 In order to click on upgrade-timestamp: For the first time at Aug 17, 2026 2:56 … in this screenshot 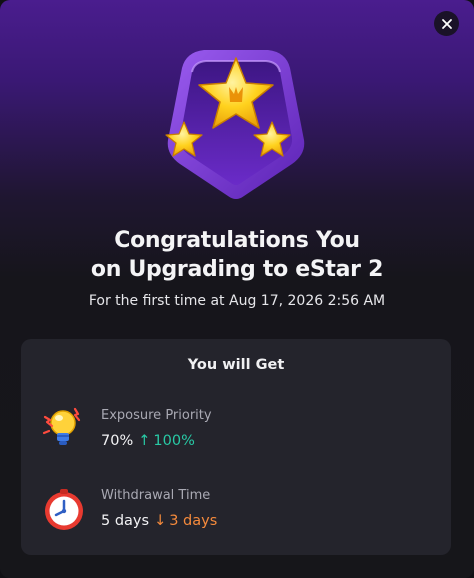, I will do `click(237, 301)`.